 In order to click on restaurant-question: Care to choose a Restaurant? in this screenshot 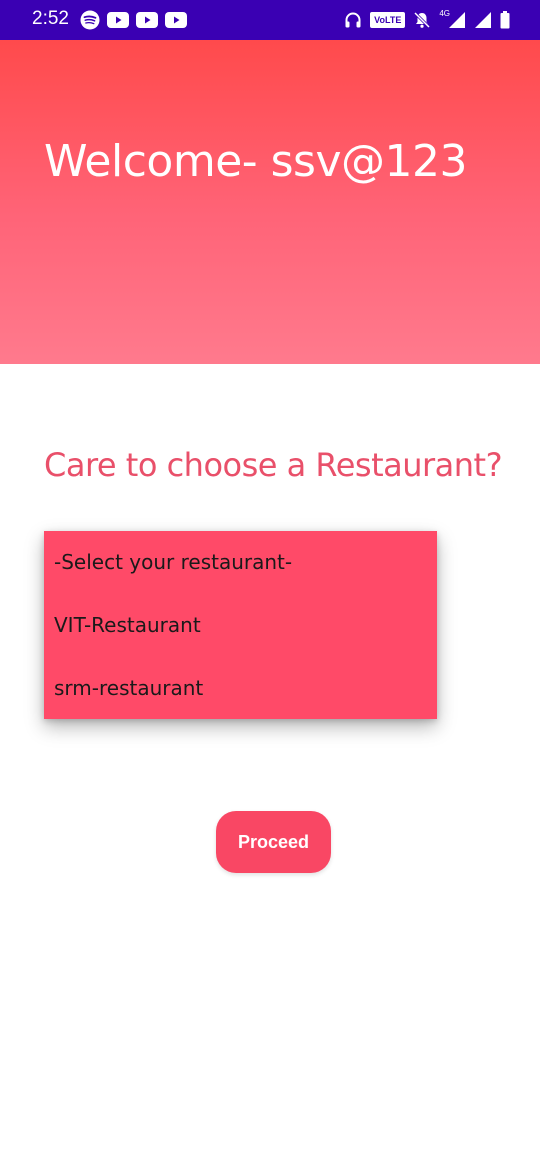, I will do `click(273, 465)`.